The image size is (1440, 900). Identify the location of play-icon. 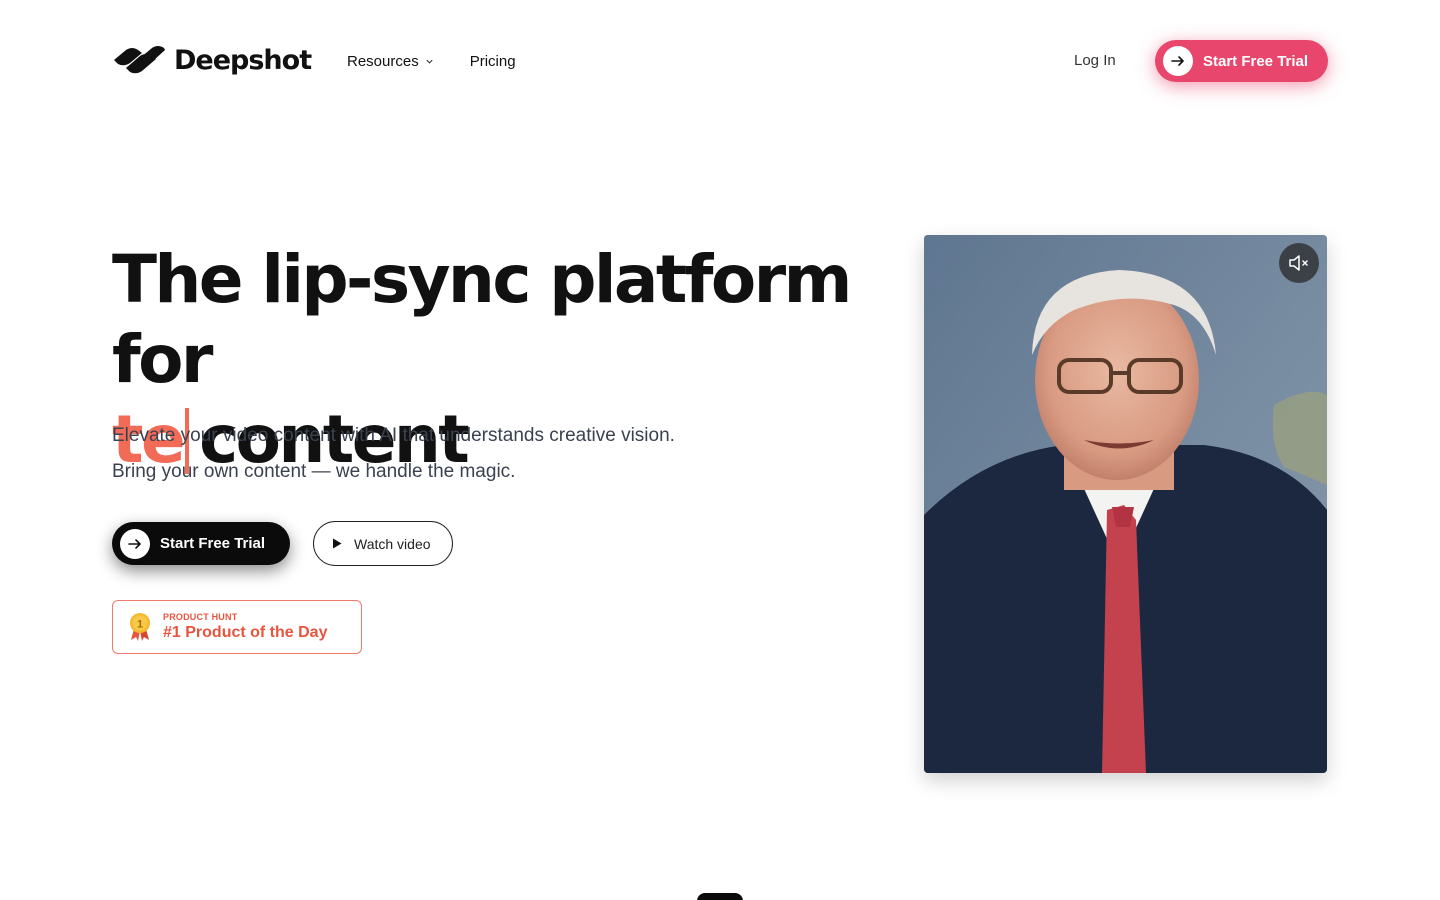
(337, 543).